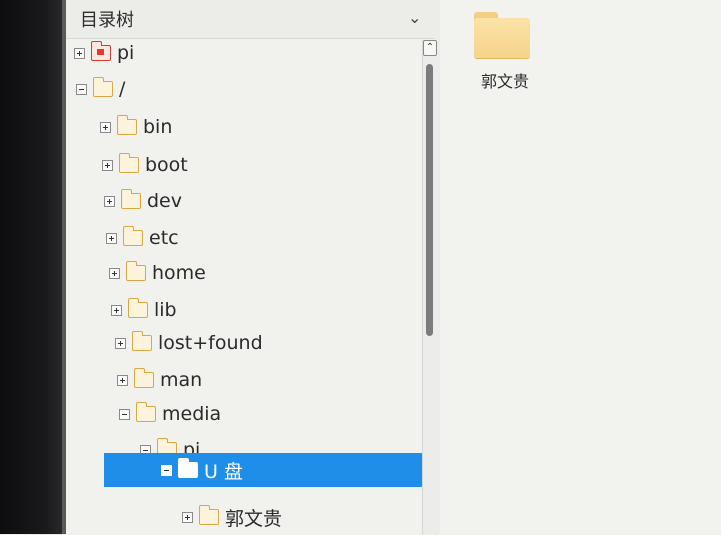 Image resolution: width=721 pixels, height=535 pixels. I want to click on panel-header: 目录树 ⌄, so click(251, 19).